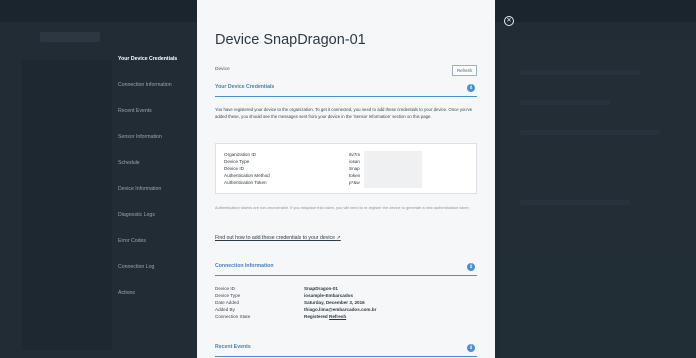  Describe the element at coordinates (227, 302) in the screenshot. I see `connection-label: Date Added` at that location.